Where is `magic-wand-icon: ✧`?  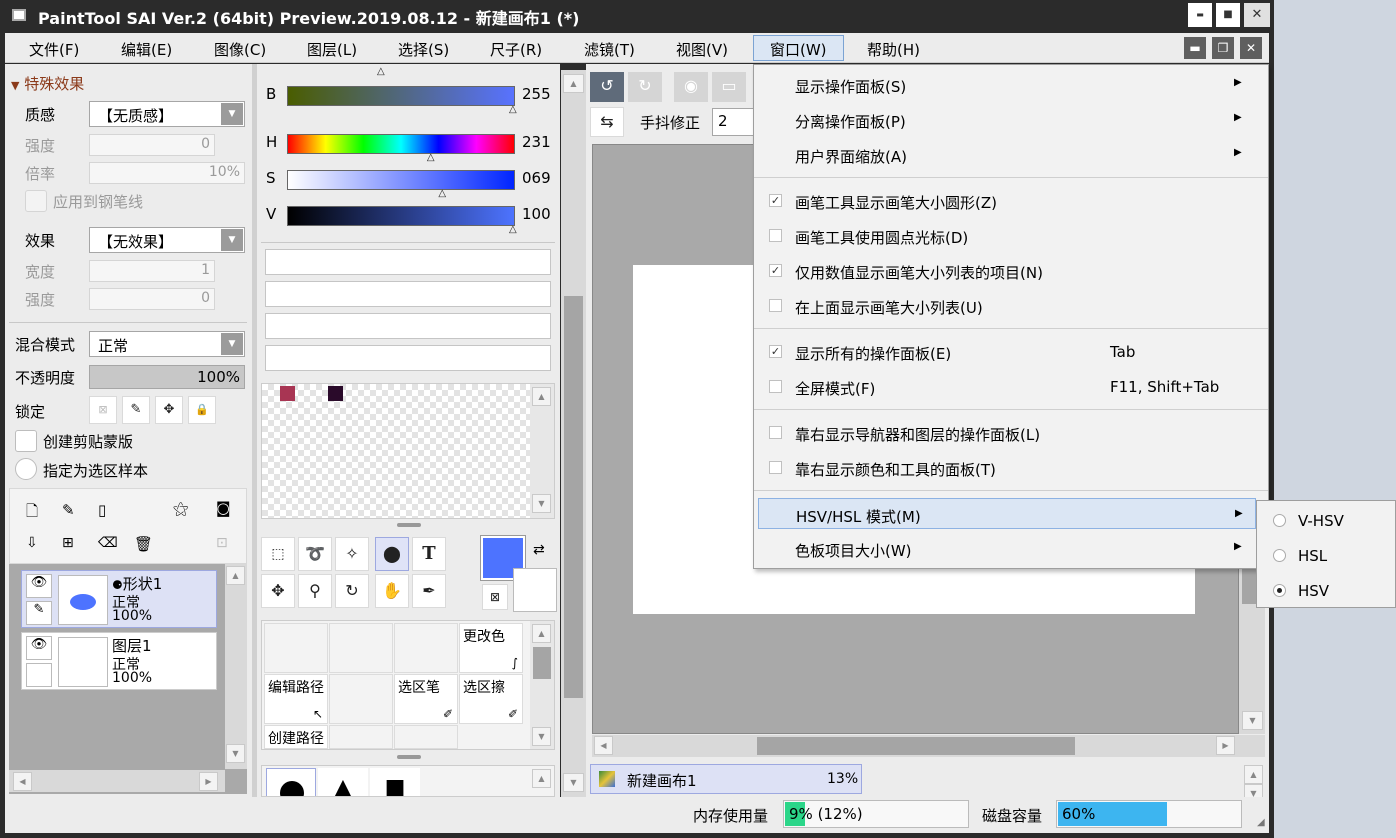 magic-wand-icon: ✧ is located at coordinates (352, 554).